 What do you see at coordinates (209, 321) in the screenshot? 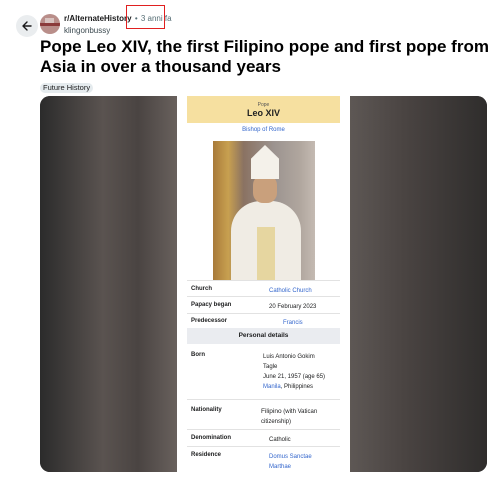
I see `row-label: Predecessor` at bounding box center [209, 321].